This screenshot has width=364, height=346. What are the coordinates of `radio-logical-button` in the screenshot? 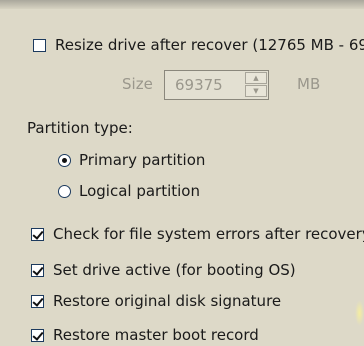 It's located at (64, 191).